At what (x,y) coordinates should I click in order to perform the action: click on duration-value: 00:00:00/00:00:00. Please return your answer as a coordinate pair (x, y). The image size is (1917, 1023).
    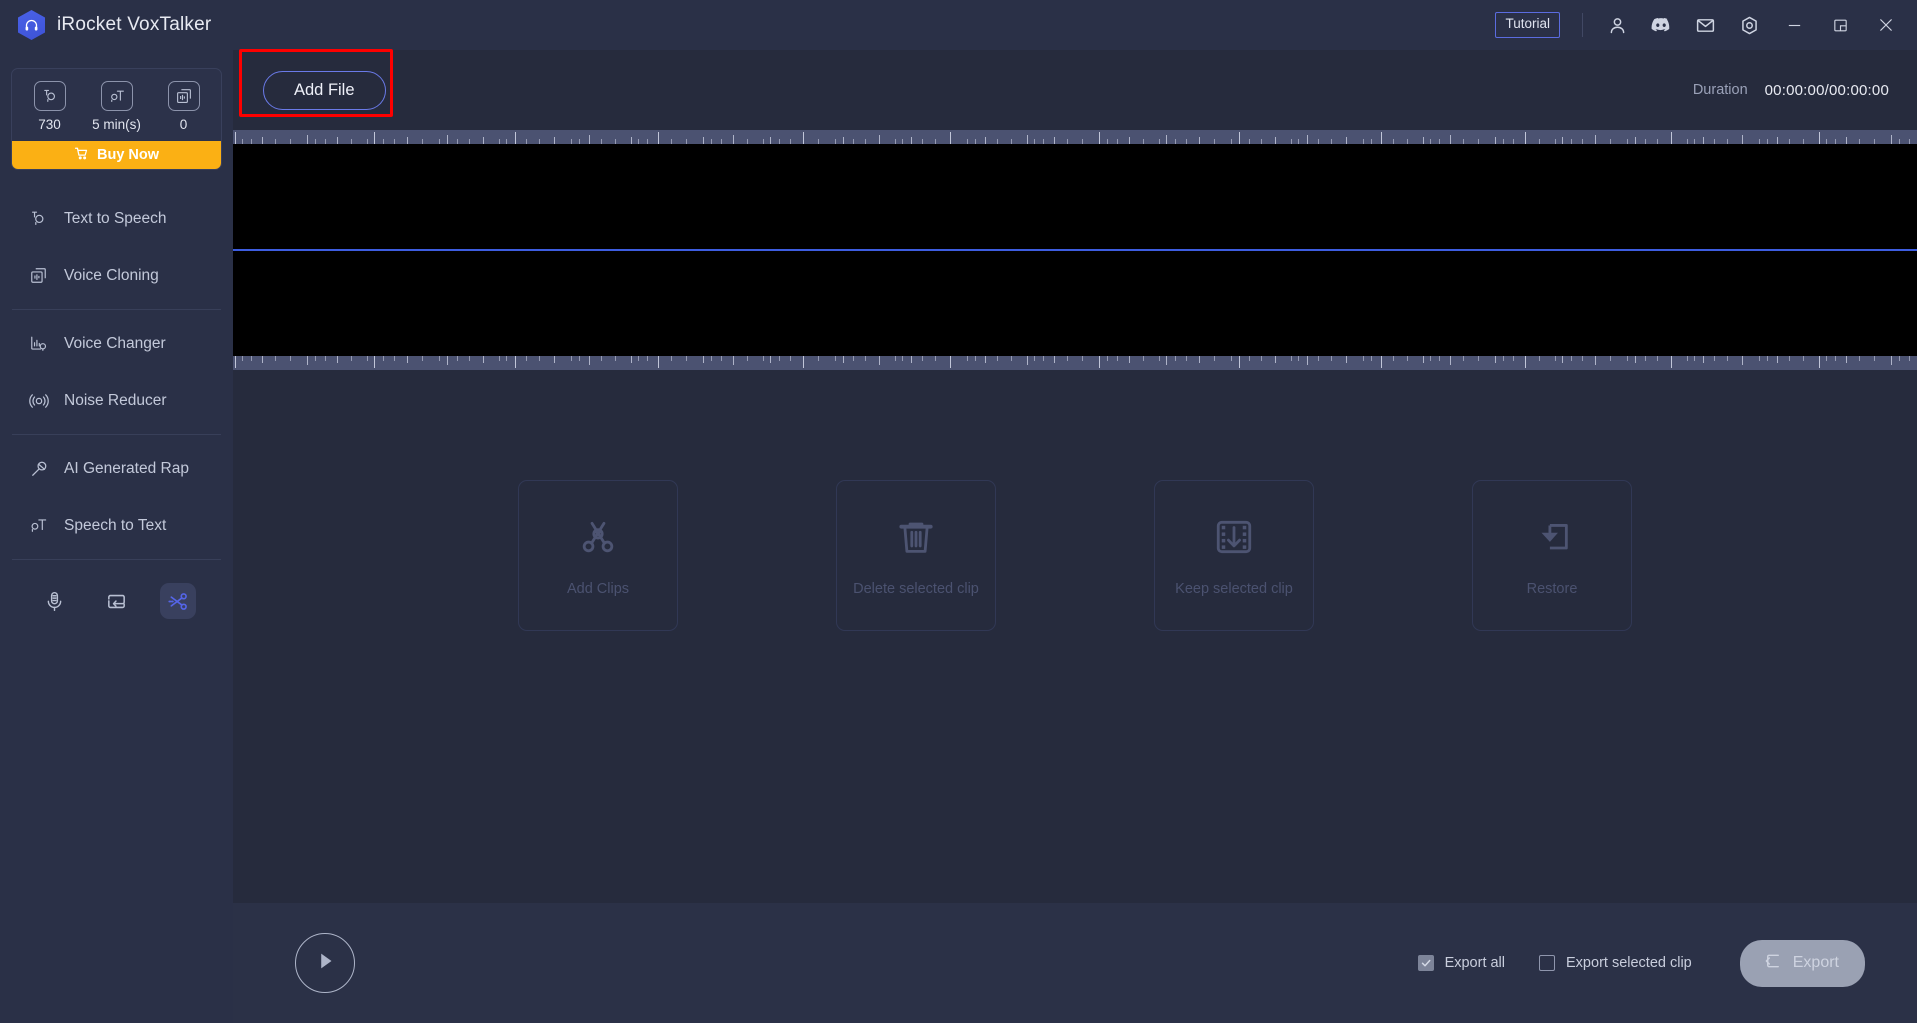
    Looking at the image, I should click on (1826, 90).